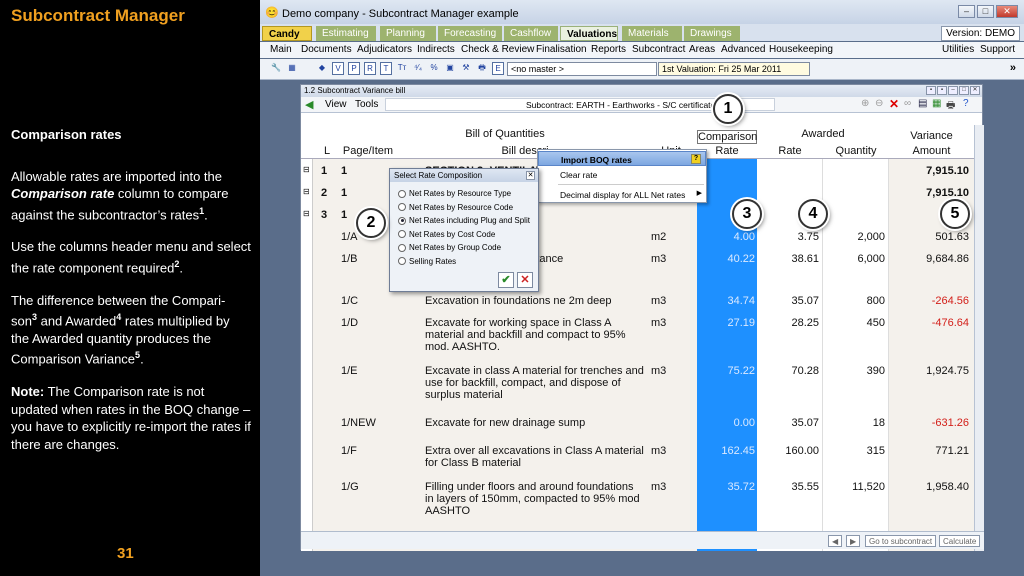 Image resolution: width=1024 pixels, height=576 pixels. I want to click on restore-icon: ▪, so click(942, 90).